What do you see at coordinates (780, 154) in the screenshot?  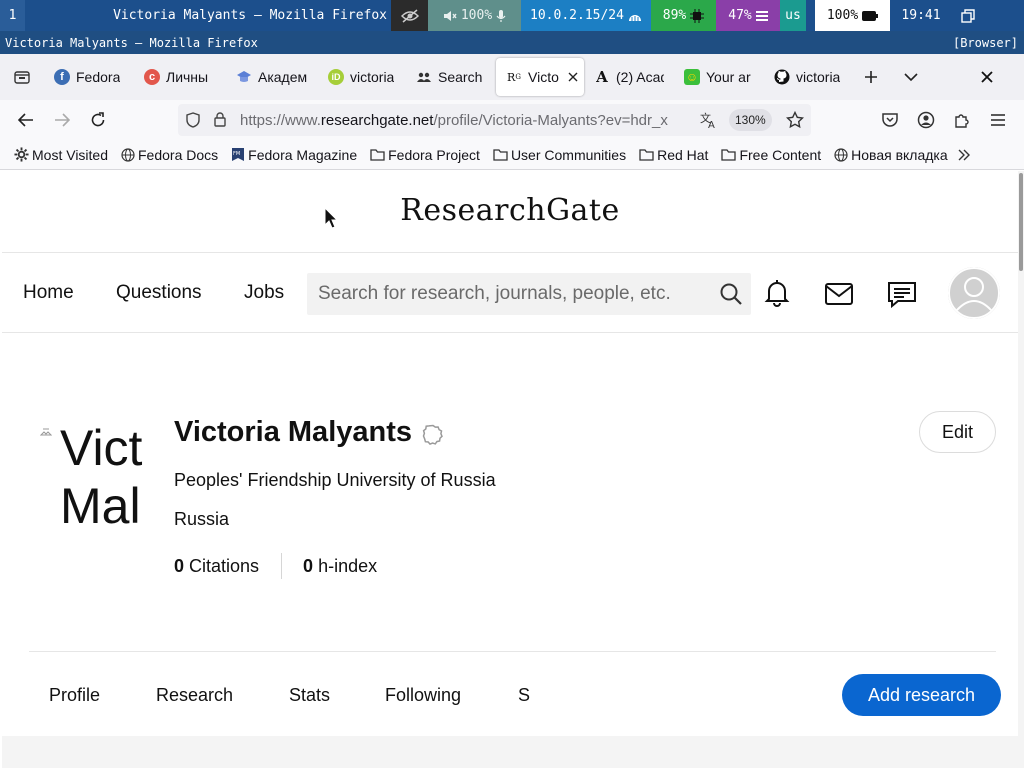 I see `bookmark-label: Free Content` at bounding box center [780, 154].